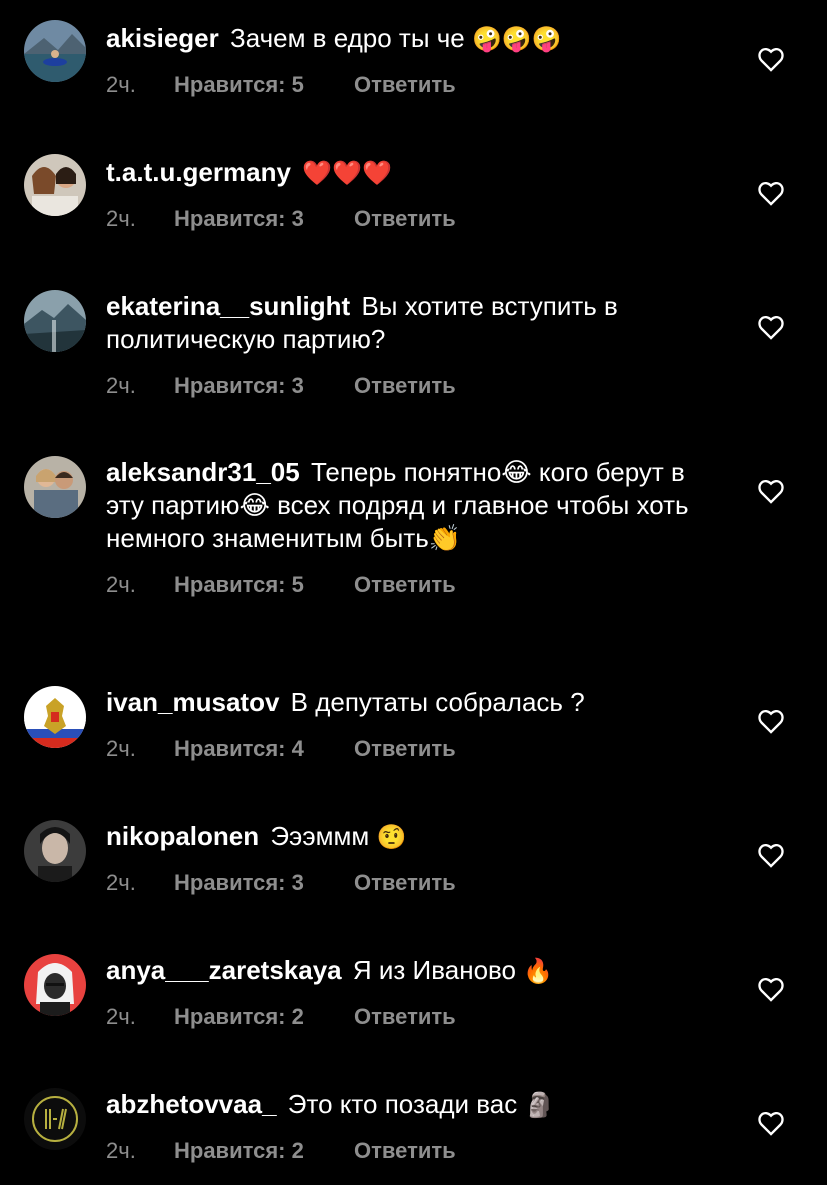  I want to click on comment-username: akisieger, so click(162, 38).